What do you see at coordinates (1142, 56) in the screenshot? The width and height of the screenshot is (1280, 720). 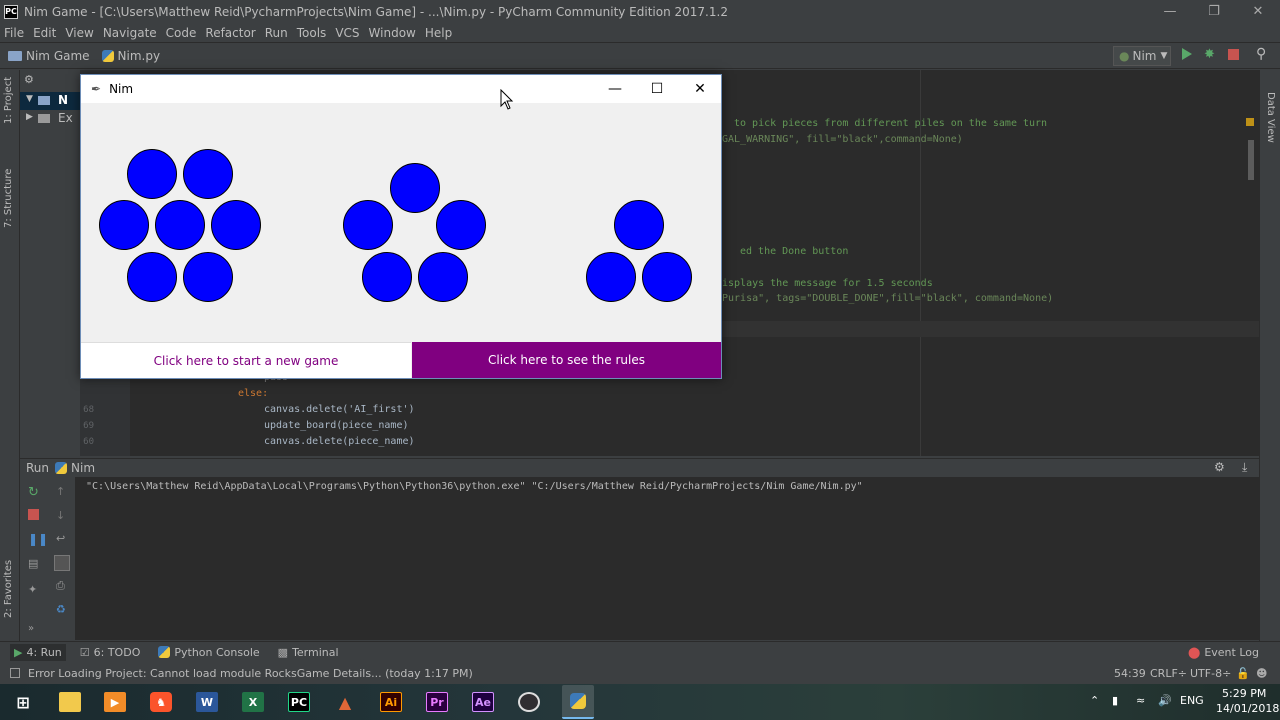 I see `run-config-dropdown: ● Nim ▼` at bounding box center [1142, 56].